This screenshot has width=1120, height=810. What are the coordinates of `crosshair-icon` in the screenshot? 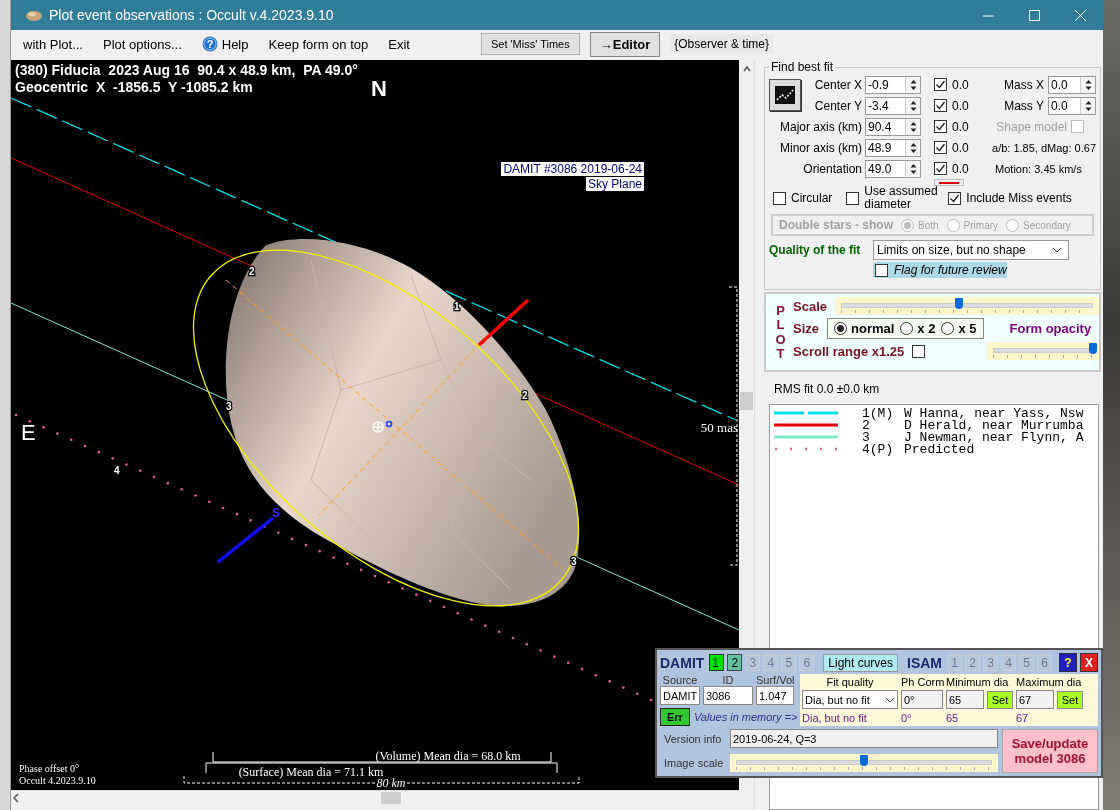 It's located at (378, 427).